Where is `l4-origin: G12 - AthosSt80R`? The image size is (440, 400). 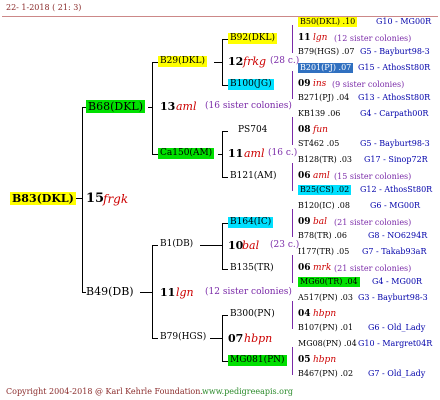 l4-origin: G12 - AthosSt80R is located at coordinates (396, 189).